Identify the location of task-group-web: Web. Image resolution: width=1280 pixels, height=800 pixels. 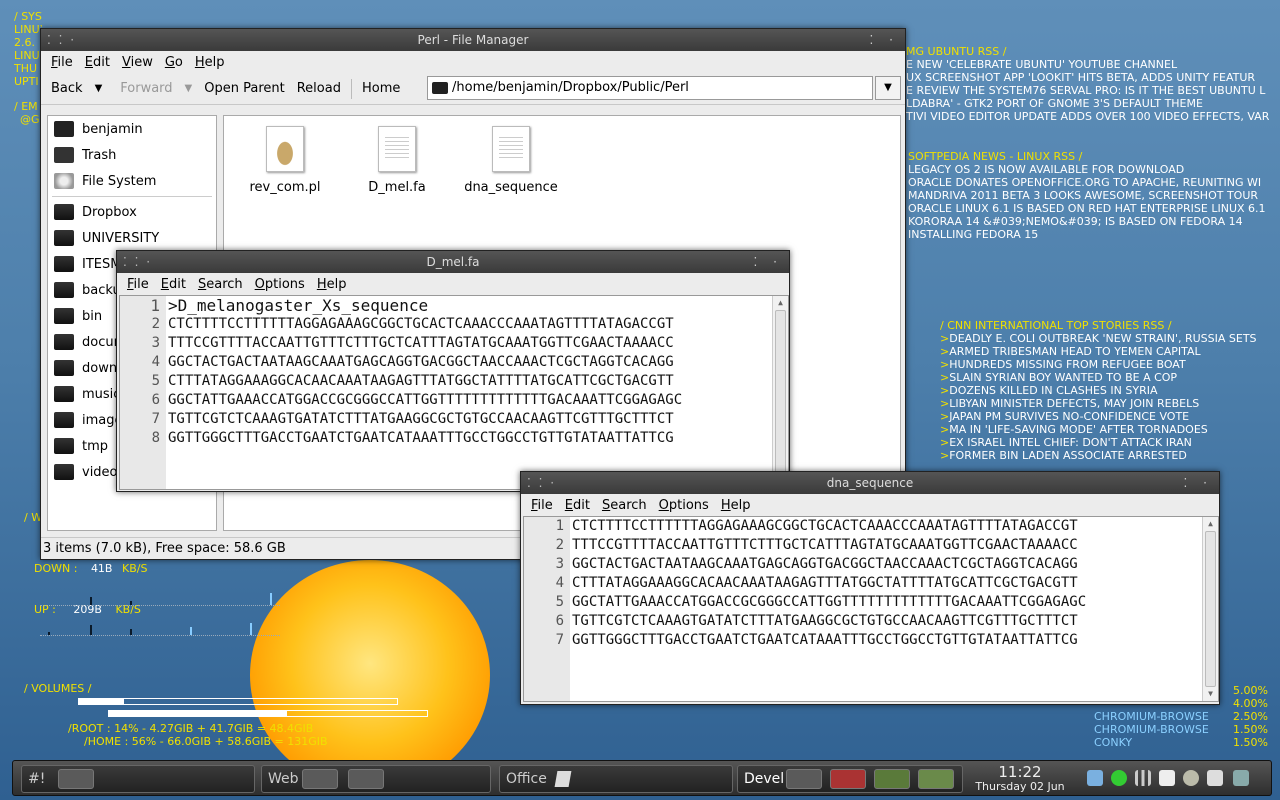
(376, 779).